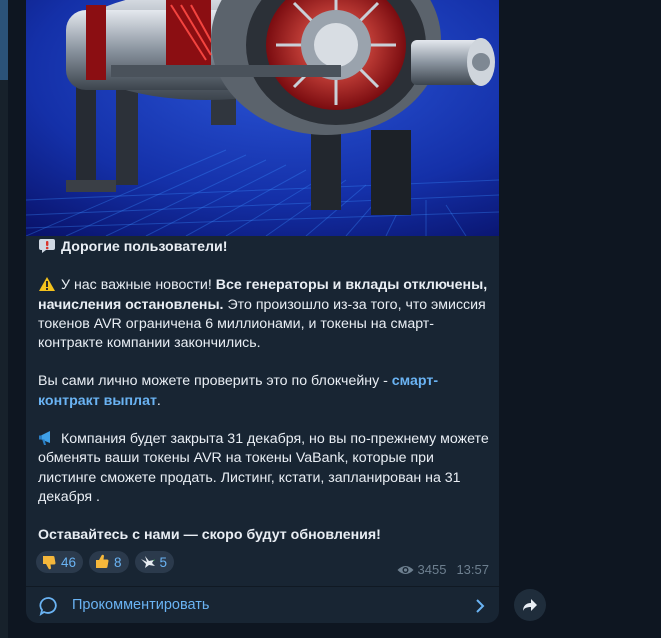 This screenshot has width=661, height=638. What do you see at coordinates (405, 569) in the screenshot?
I see `eye-icon` at bounding box center [405, 569].